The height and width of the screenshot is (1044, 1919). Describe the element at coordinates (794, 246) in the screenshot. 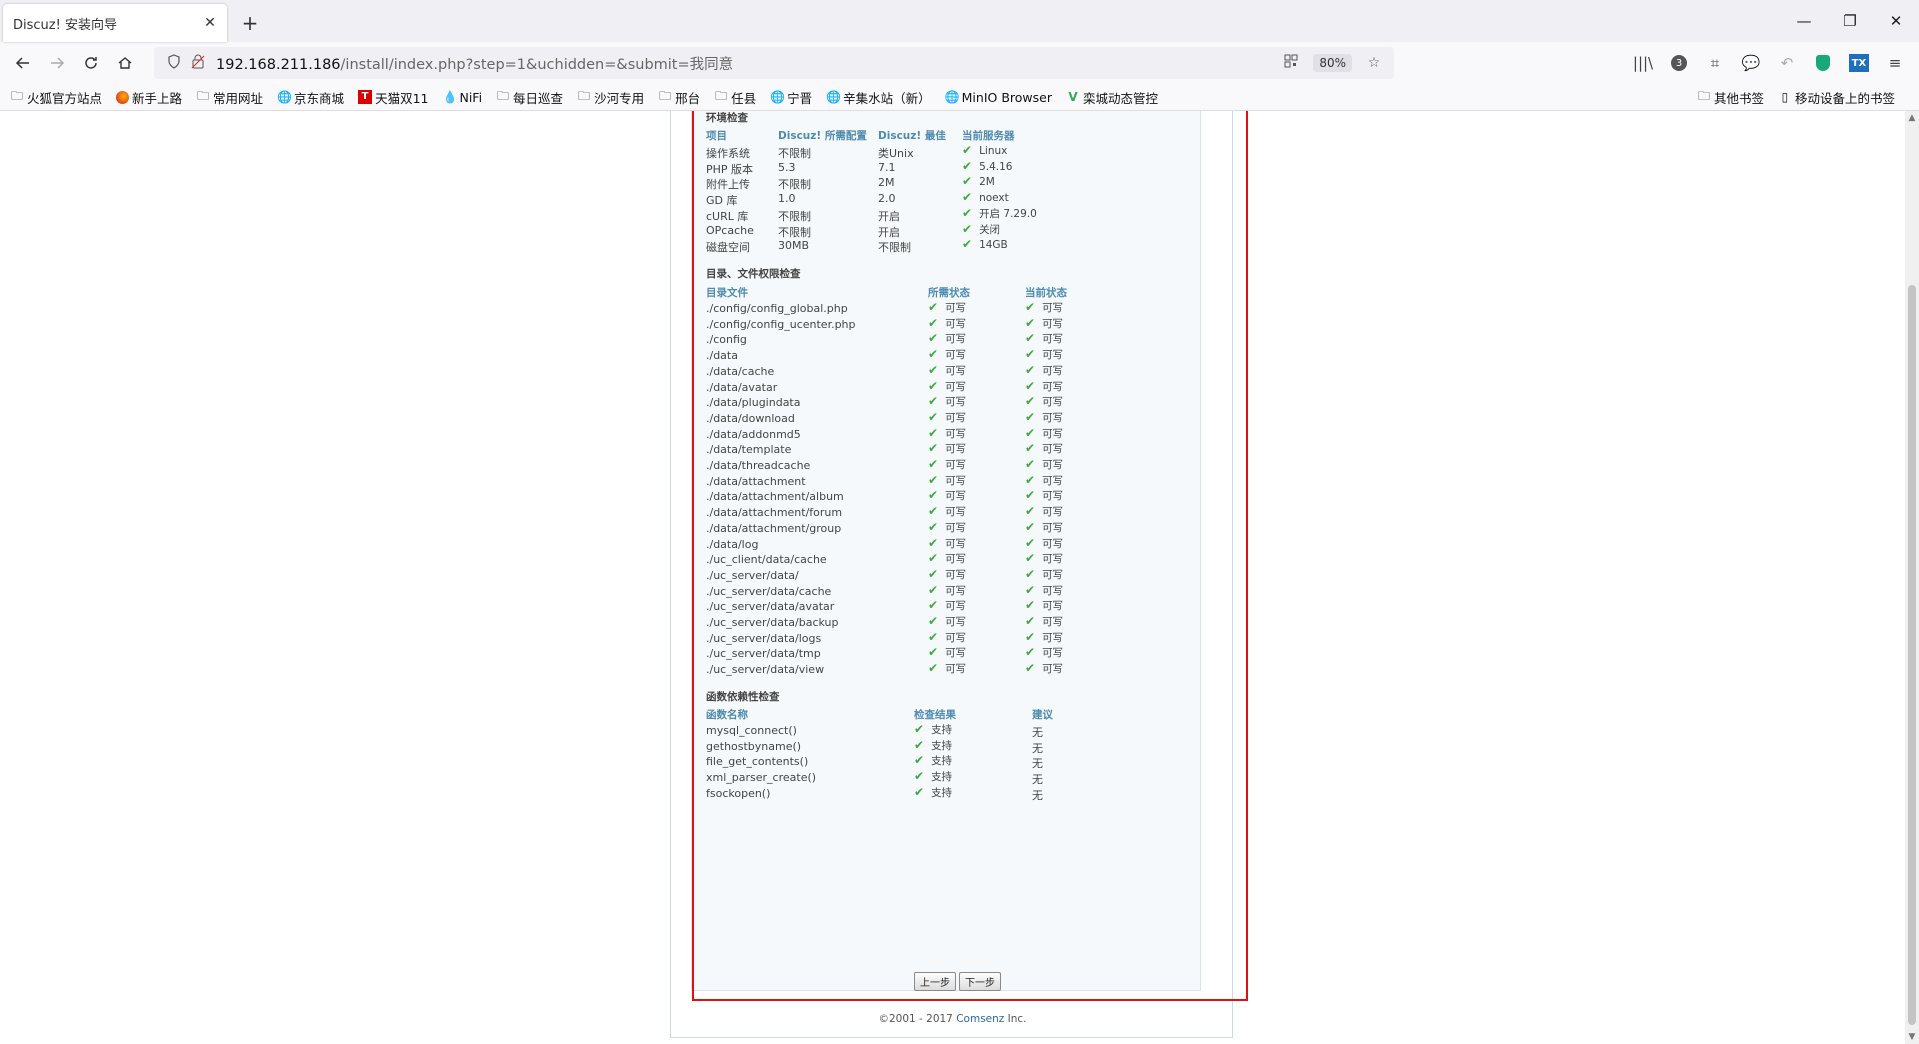

I see `env-cell: 30MB` at that location.